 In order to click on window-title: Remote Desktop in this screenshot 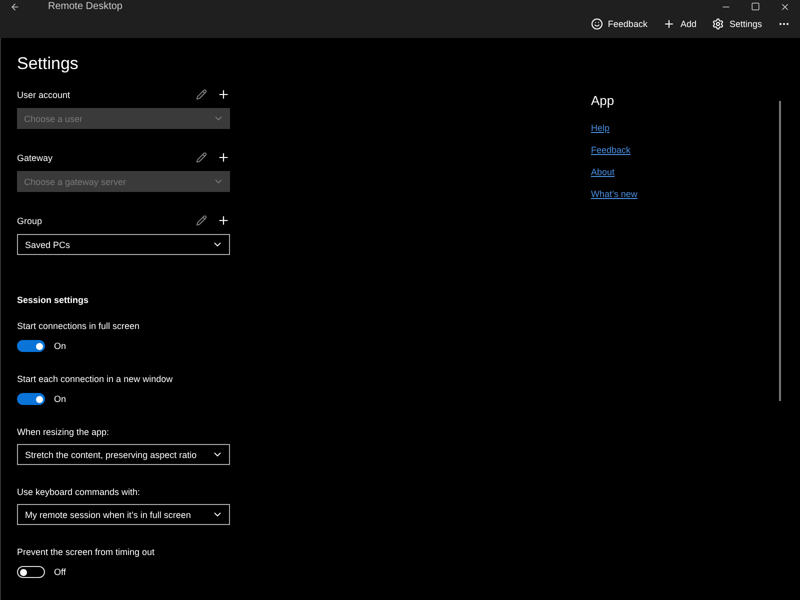, I will do `click(85, 6)`.